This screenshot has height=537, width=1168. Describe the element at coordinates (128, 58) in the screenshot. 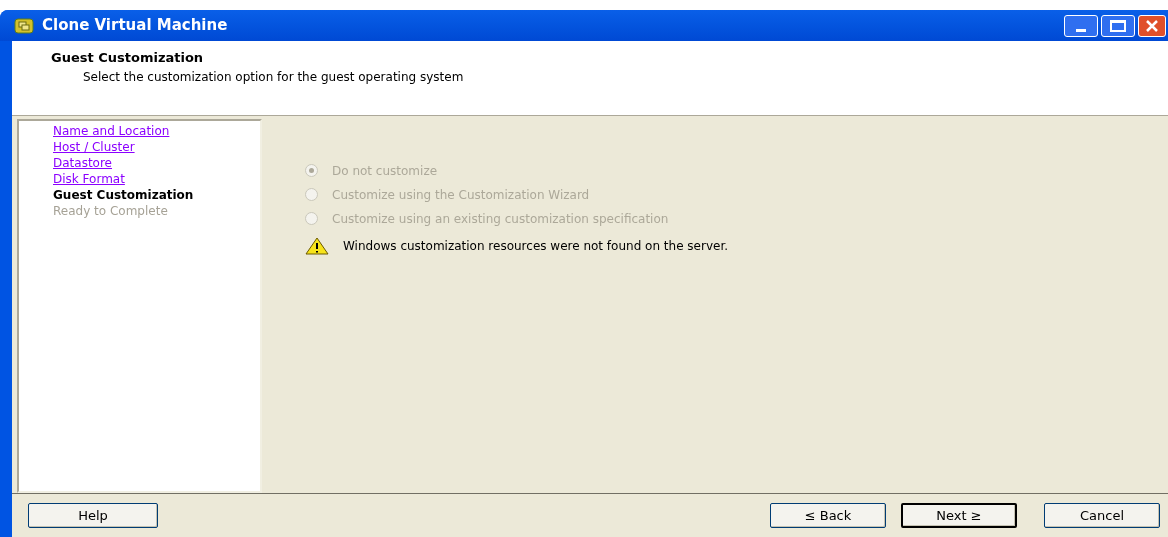

I see `header-title: Guest Customization` at that location.